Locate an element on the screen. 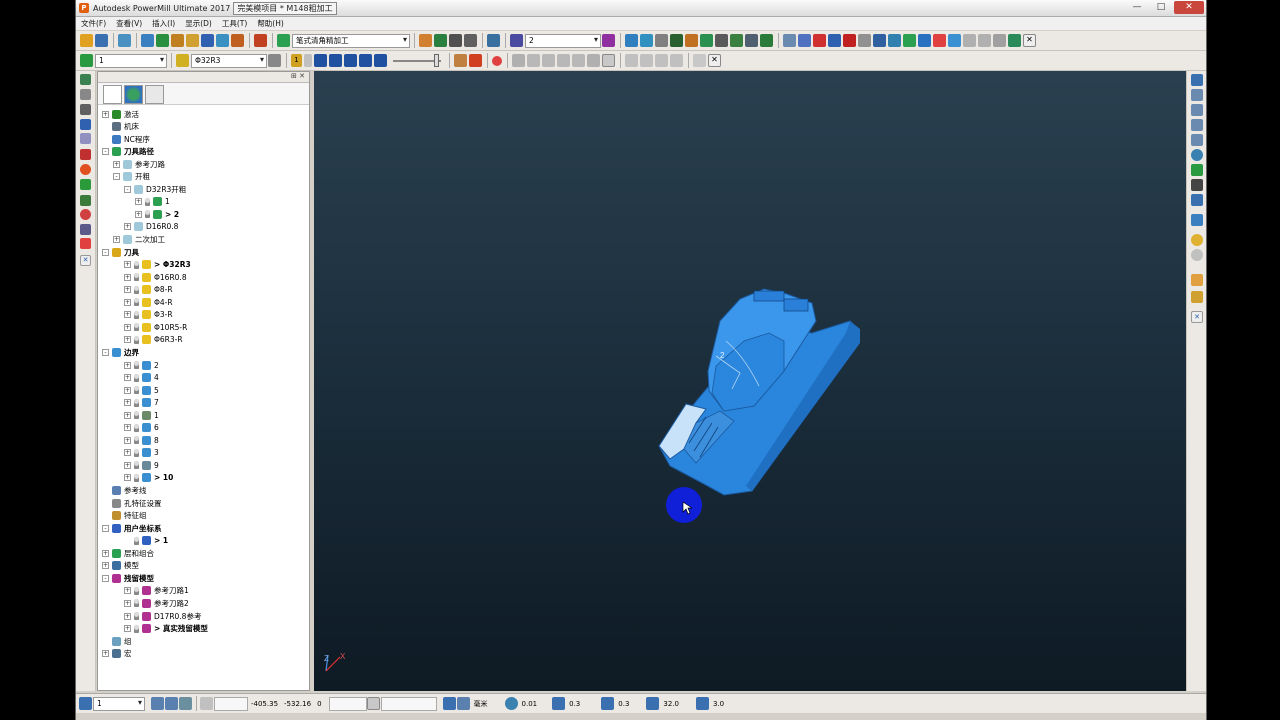 This screenshot has height=720, width=1280. workplane-select: 1 is located at coordinates (131, 60).